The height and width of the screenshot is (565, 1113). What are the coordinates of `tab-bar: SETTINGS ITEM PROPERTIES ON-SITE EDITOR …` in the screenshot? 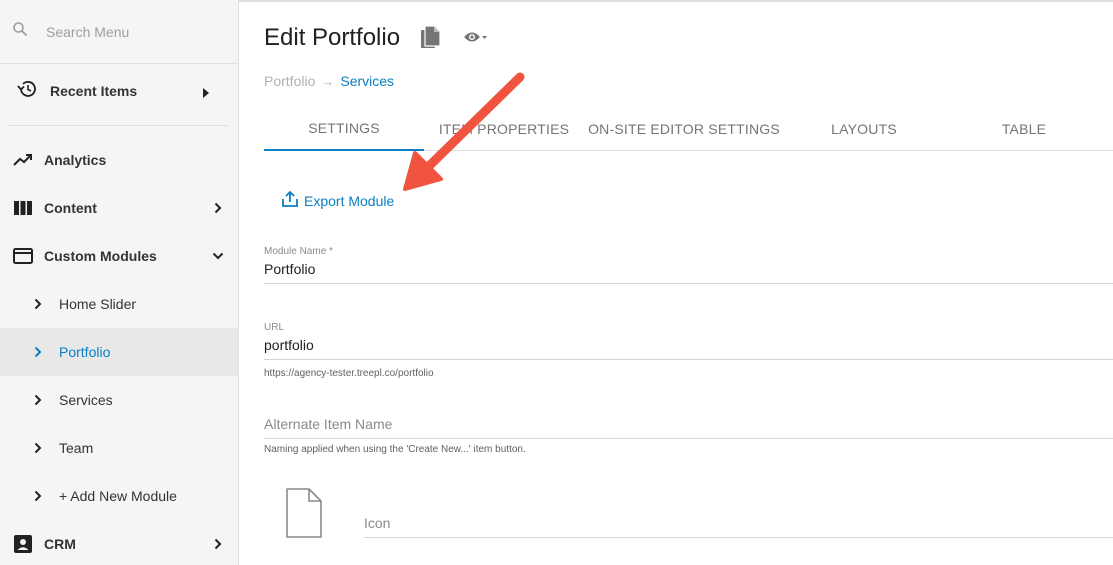 It's located at (688, 128).